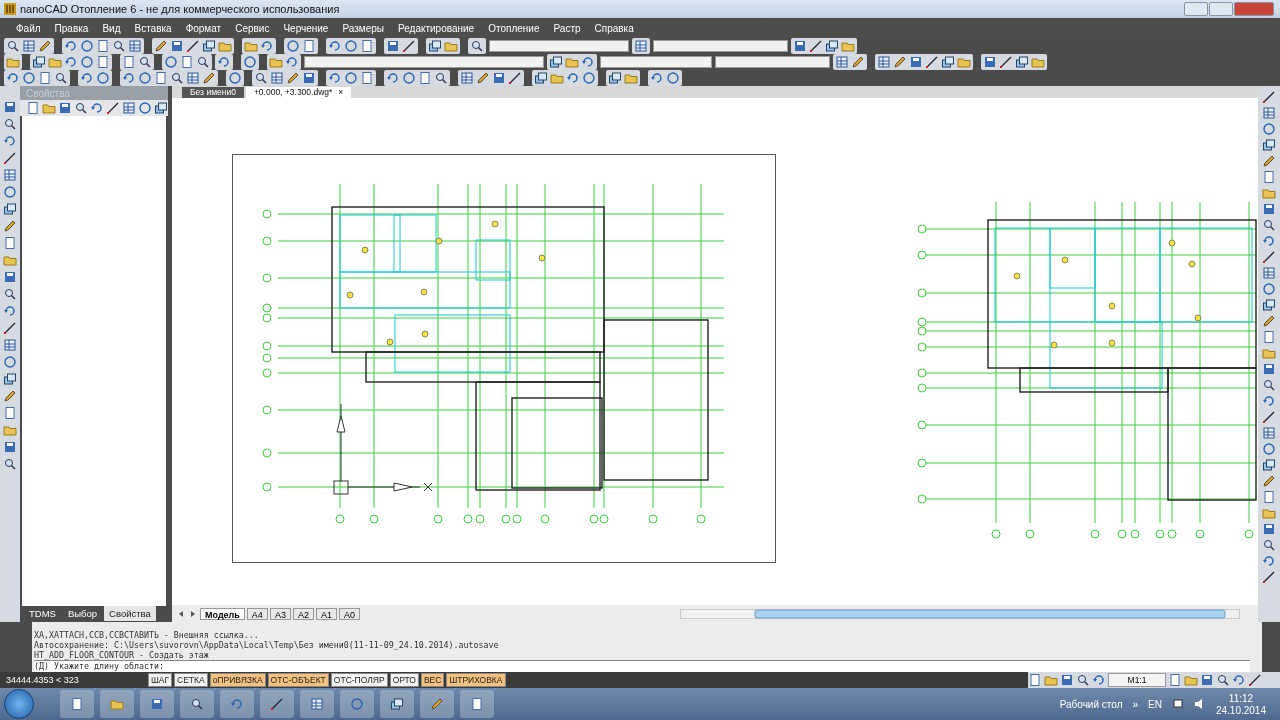  I want to click on layout-tab: A1, so click(326, 613).